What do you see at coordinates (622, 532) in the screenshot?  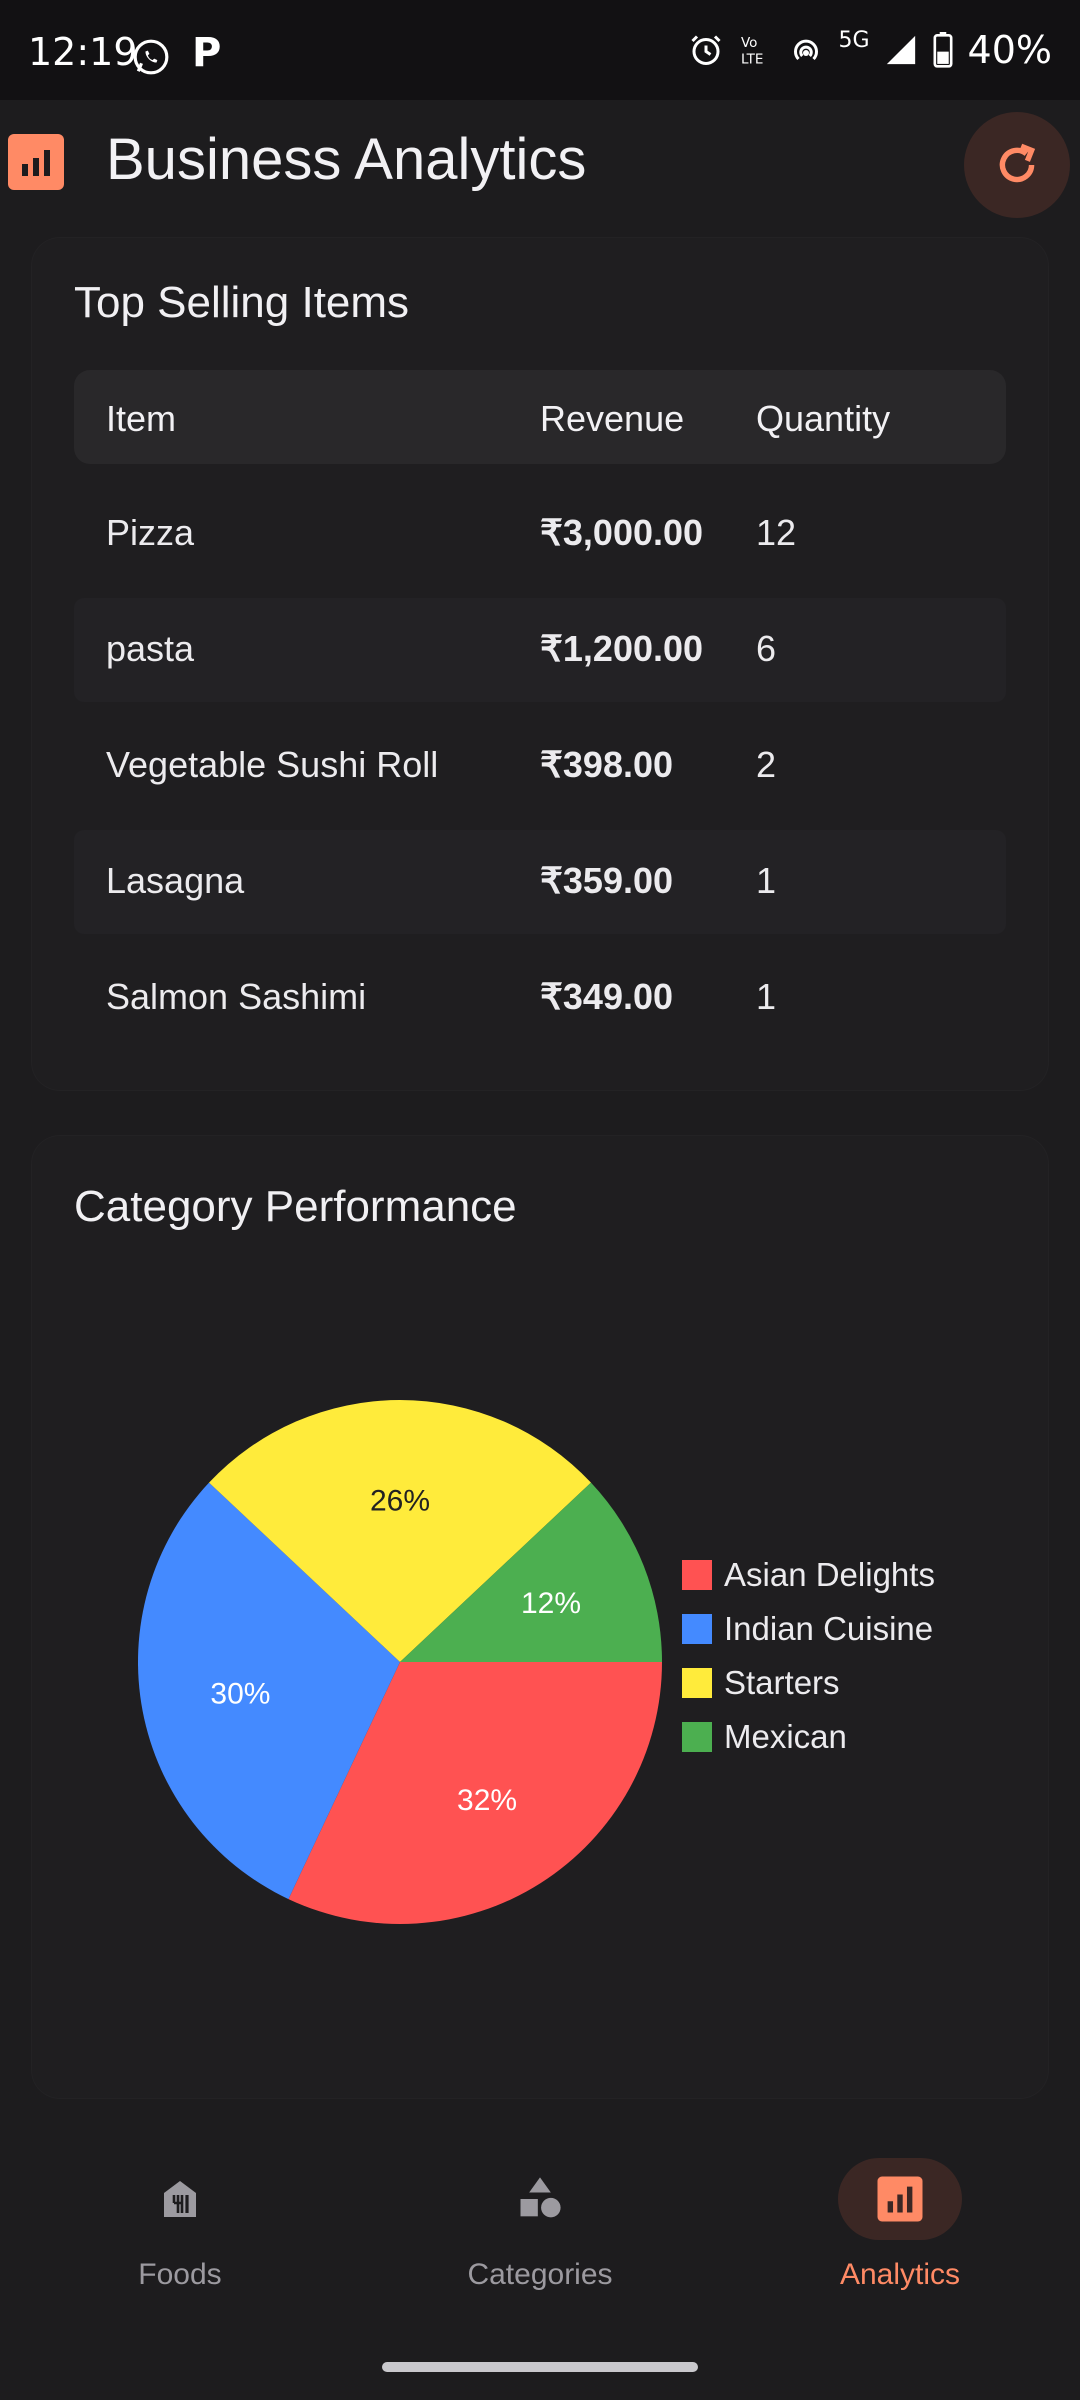 I see `item-revenue: ₹3,000.00` at bounding box center [622, 532].